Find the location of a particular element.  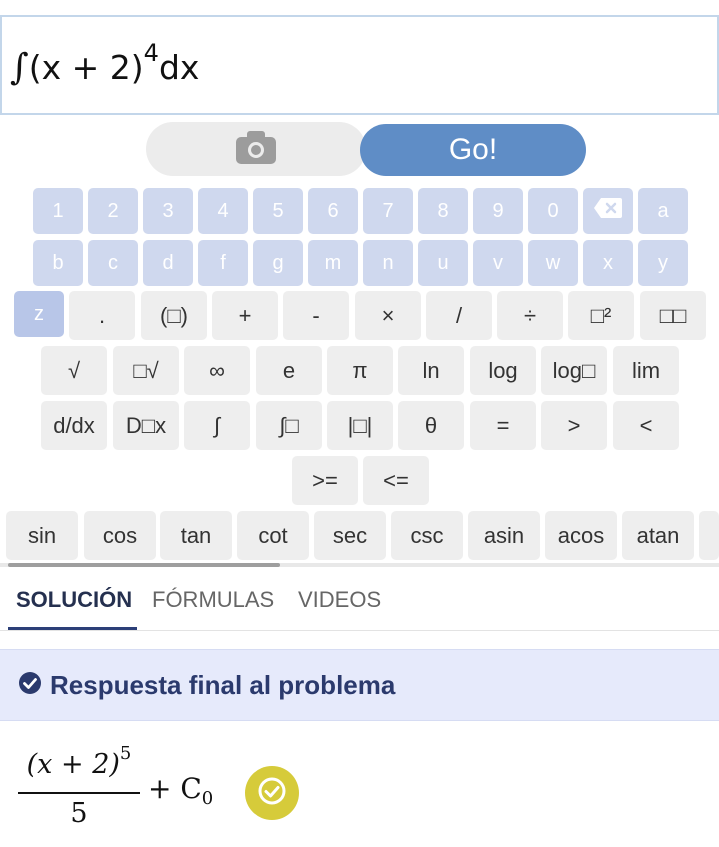

key-calc-7: > is located at coordinates (574, 425).